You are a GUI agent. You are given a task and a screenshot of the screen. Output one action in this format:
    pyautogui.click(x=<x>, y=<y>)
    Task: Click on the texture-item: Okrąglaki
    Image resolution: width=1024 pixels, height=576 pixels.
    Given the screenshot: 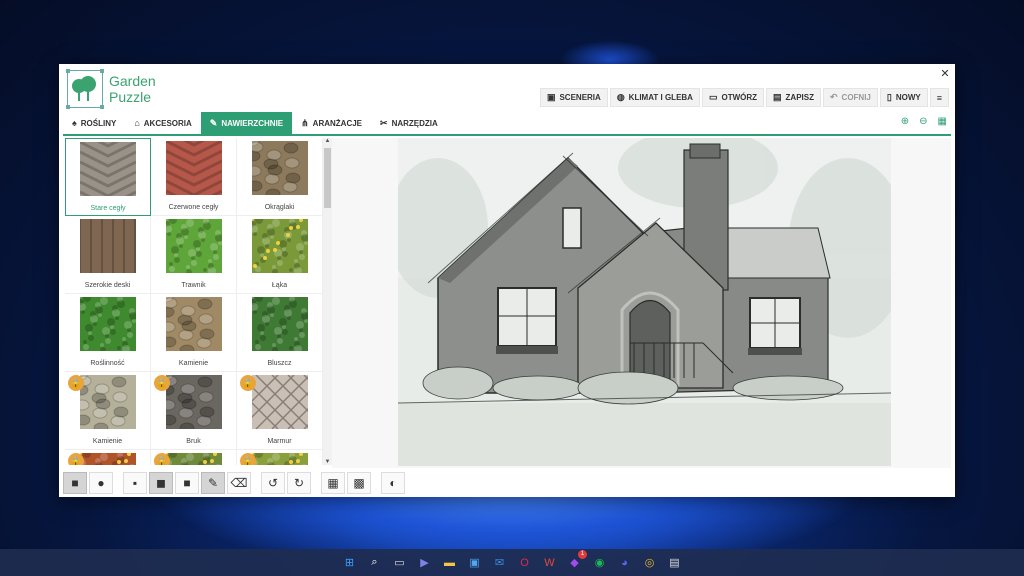 What is the action you would take?
    pyautogui.click(x=280, y=177)
    